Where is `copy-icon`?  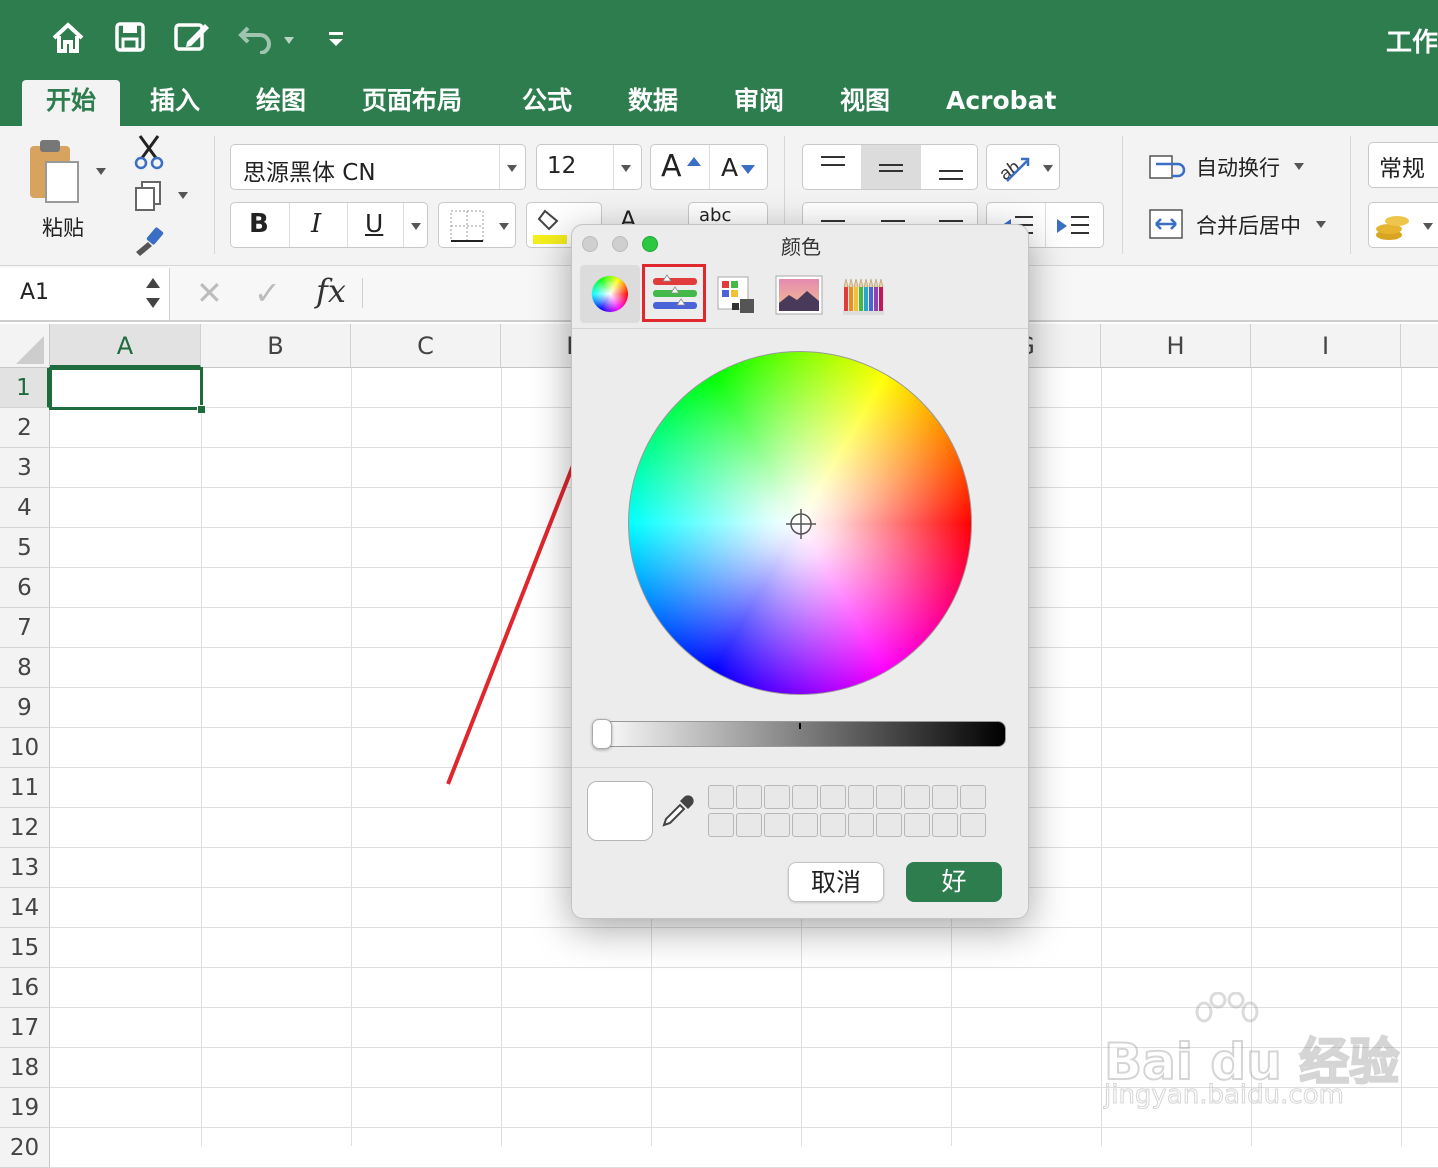 copy-icon is located at coordinates (149, 198).